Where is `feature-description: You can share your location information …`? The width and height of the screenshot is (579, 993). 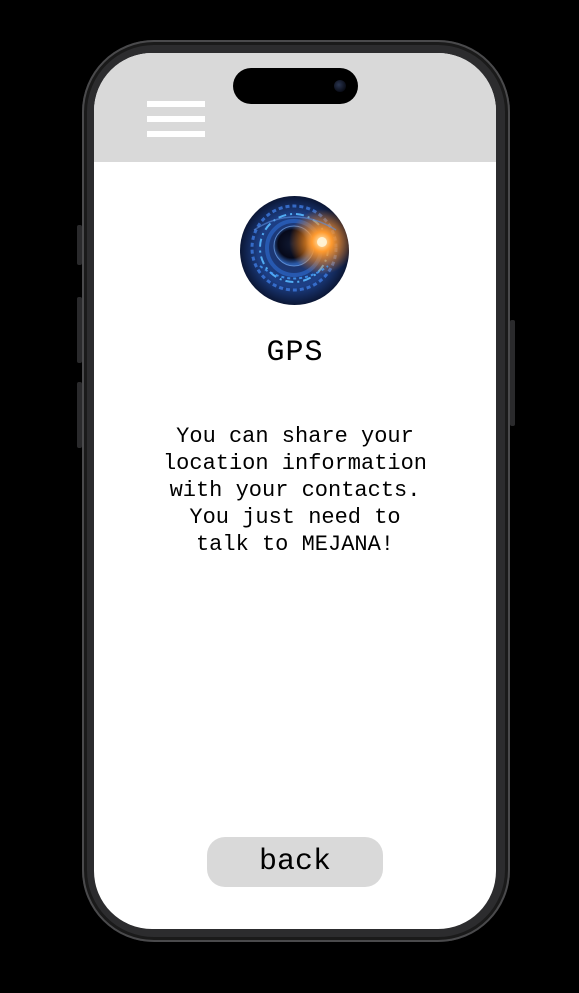 feature-description: You can share your location information … is located at coordinates (295, 490).